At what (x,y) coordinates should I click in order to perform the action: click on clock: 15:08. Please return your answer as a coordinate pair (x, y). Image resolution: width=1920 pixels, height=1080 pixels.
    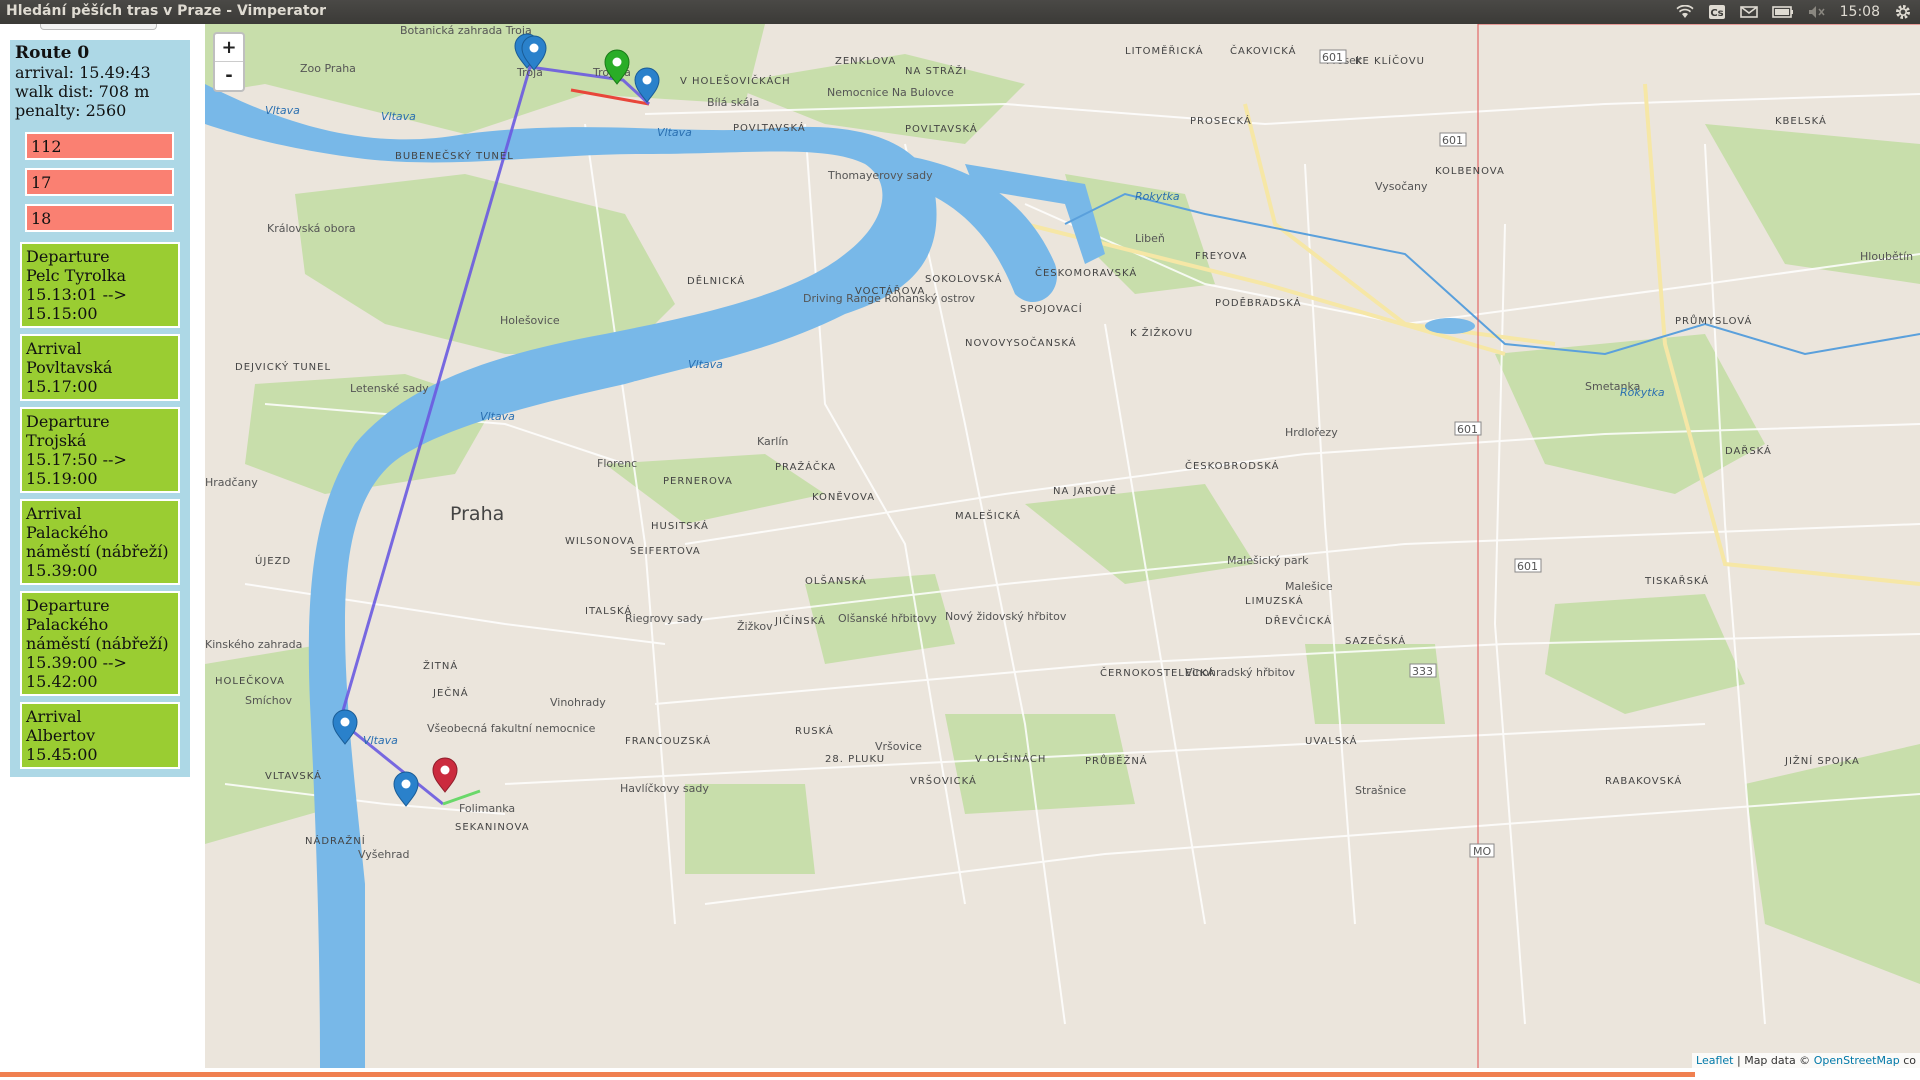
    Looking at the image, I should click on (1860, 12).